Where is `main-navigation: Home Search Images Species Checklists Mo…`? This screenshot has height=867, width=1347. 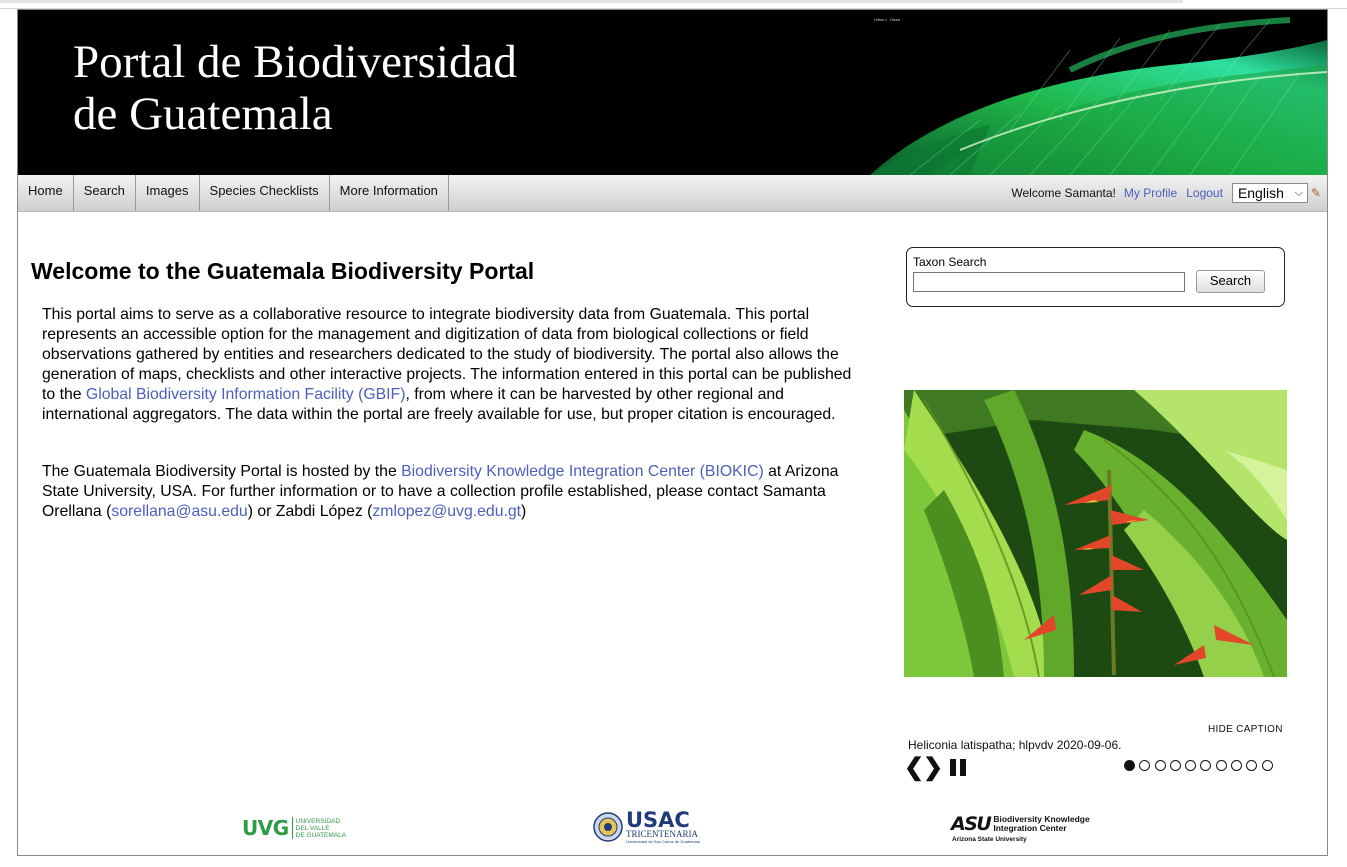 main-navigation: Home Search Images Species Checklists Mo… is located at coordinates (672, 193).